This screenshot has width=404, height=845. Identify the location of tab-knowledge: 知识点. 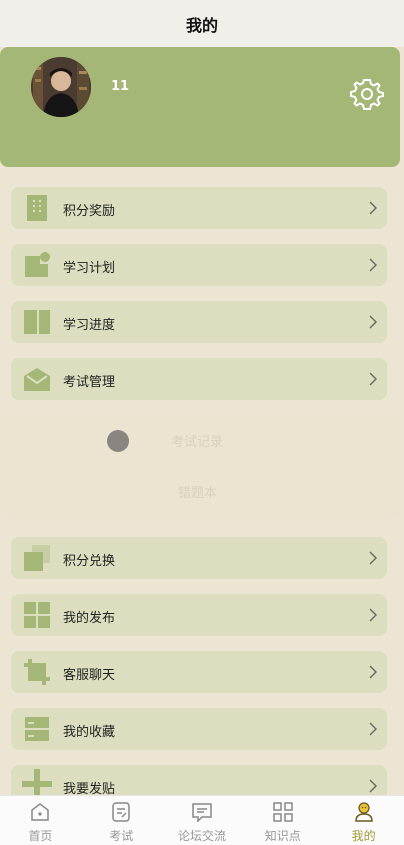
(282, 820).